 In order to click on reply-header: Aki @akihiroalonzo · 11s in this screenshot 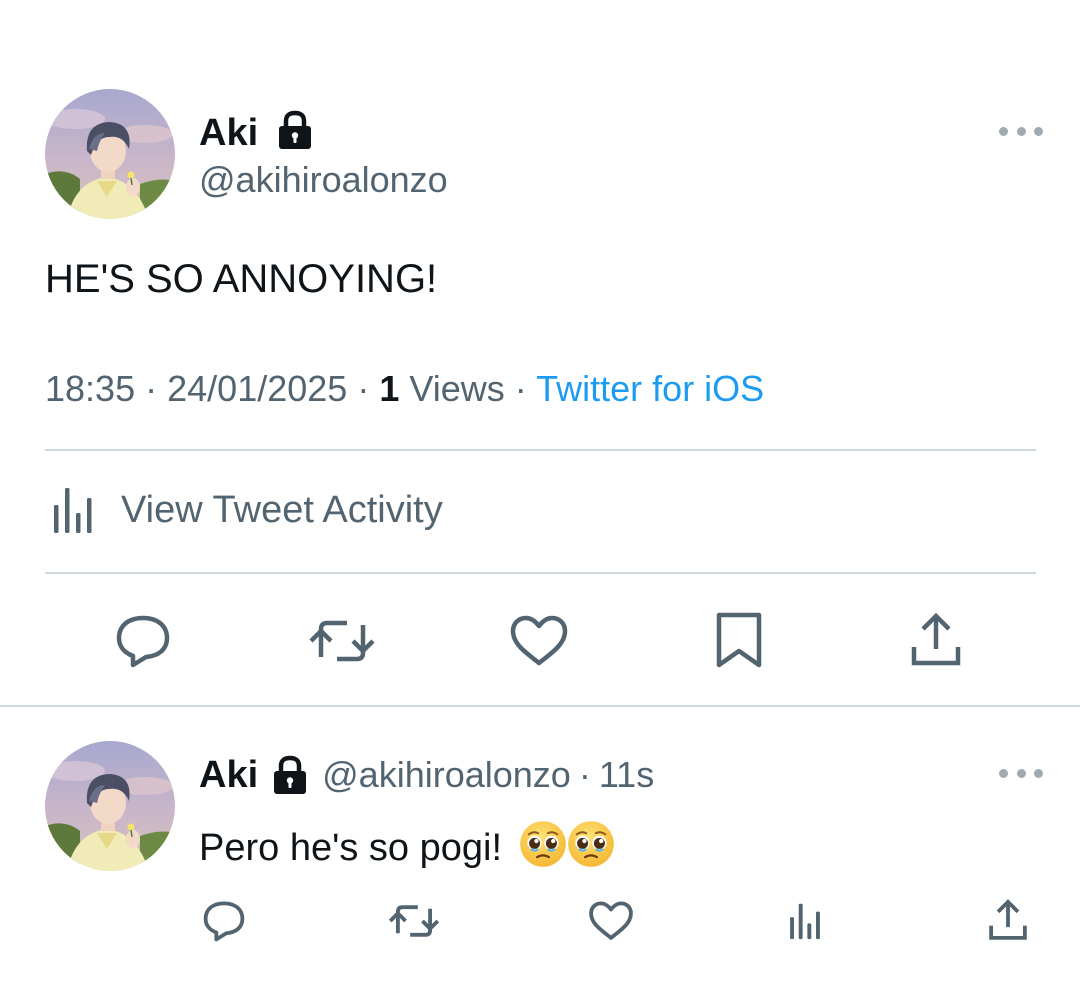, I will do `click(426, 775)`.